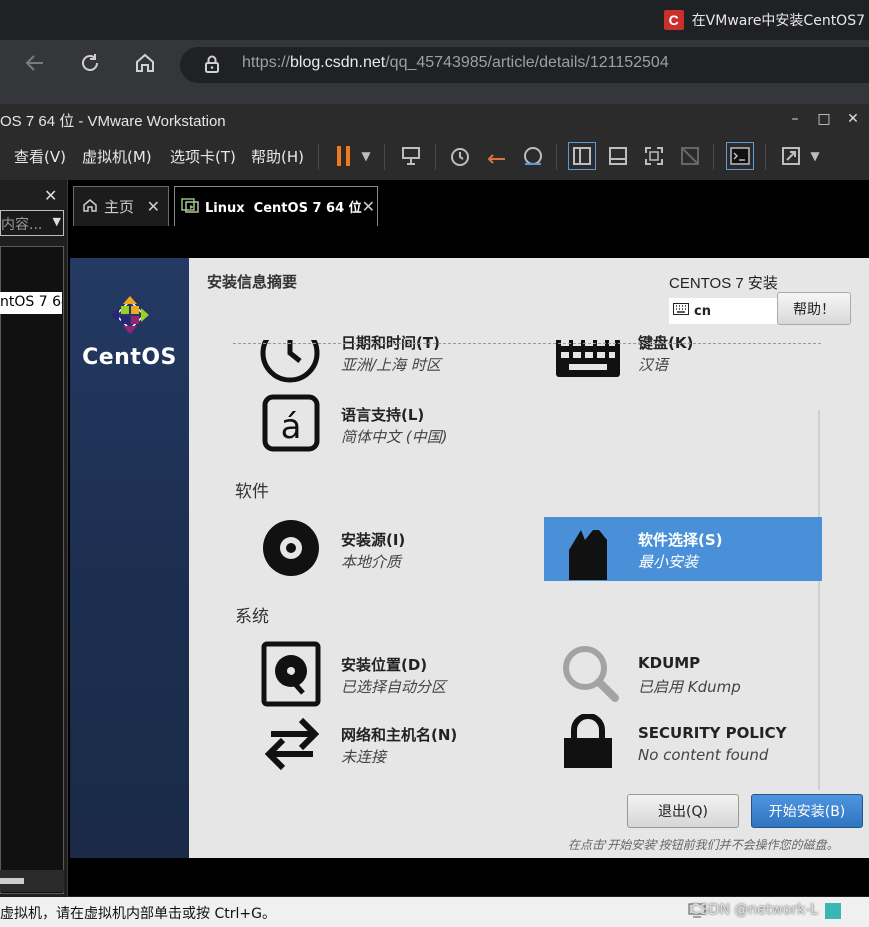 This screenshot has width=869, height=927. What do you see at coordinates (292, 549) in the screenshot?
I see `disc-icon` at bounding box center [292, 549].